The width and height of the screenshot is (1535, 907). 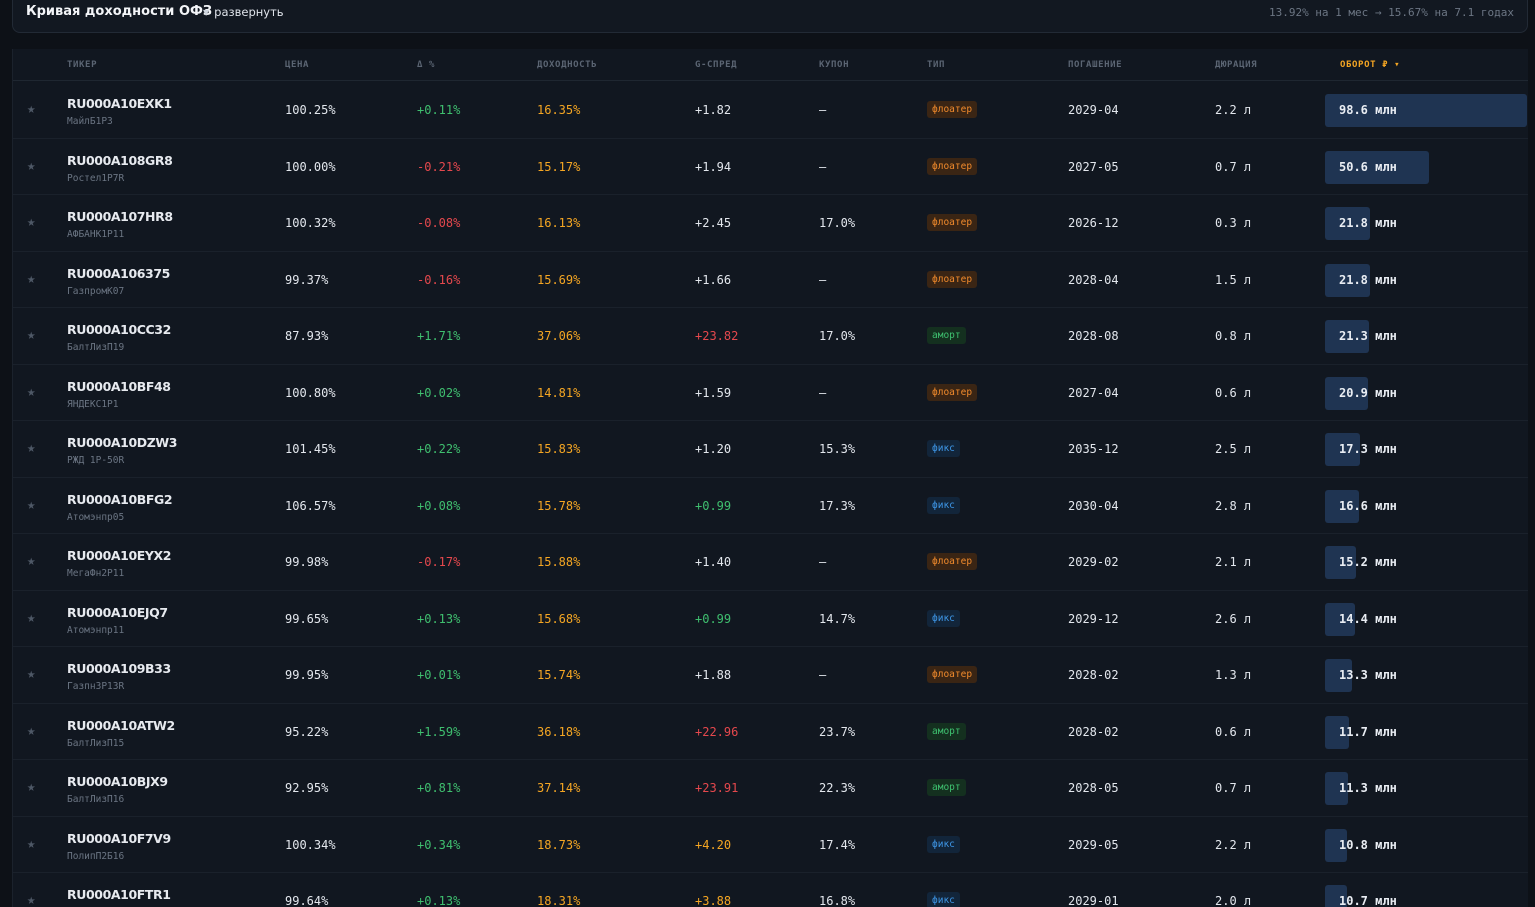 What do you see at coordinates (121, 725) in the screenshot?
I see `ticker-code: RU000A10ATW2` at bounding box center [121, 725].